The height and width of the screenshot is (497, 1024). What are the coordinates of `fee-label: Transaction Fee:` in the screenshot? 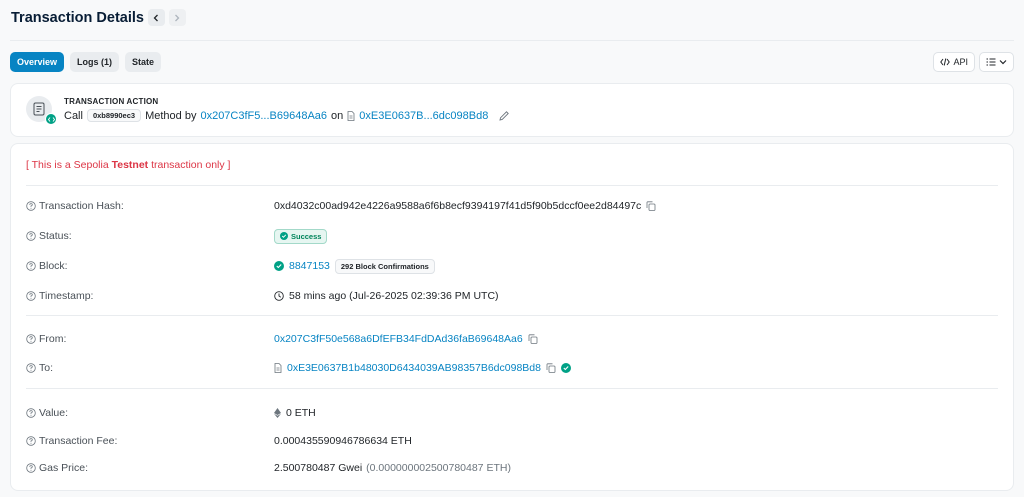 It's located at (78, 441).